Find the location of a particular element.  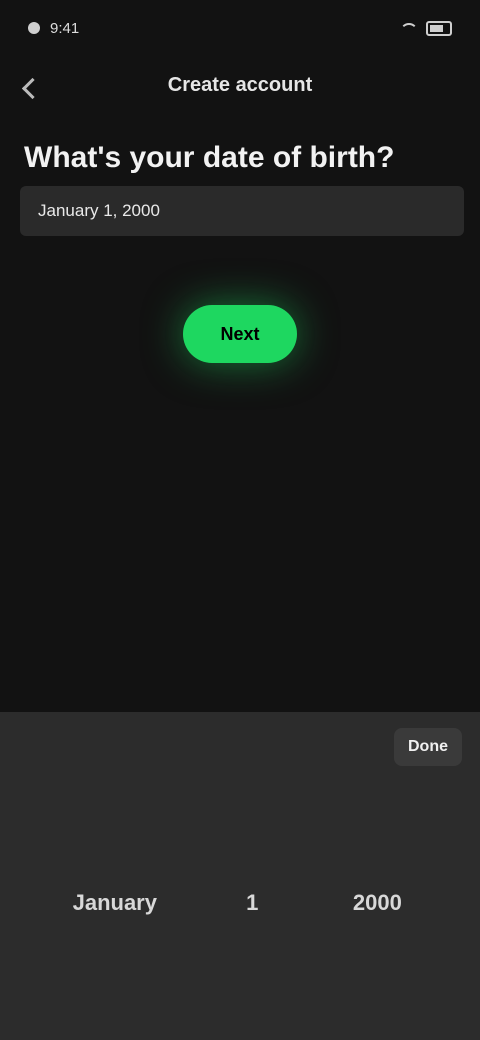

date-picker-toolbar: Done is located at coordinates (240, 747).